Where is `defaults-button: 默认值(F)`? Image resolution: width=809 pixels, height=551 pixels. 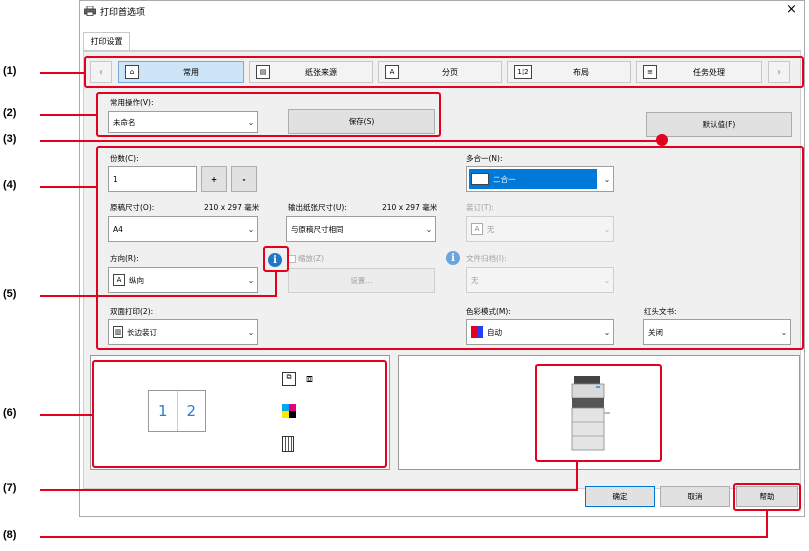
defaults-button: 默认值(F) is located at coordinates (719, 124).